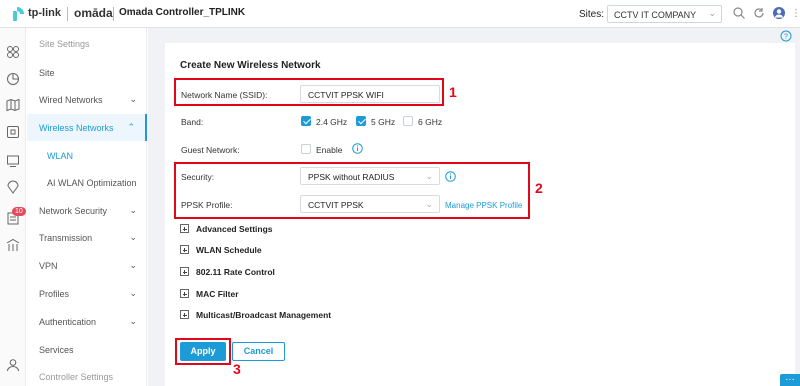  Describe the element at coordinates (113, 14) in the screenshot. I see `title-divider` at that location.